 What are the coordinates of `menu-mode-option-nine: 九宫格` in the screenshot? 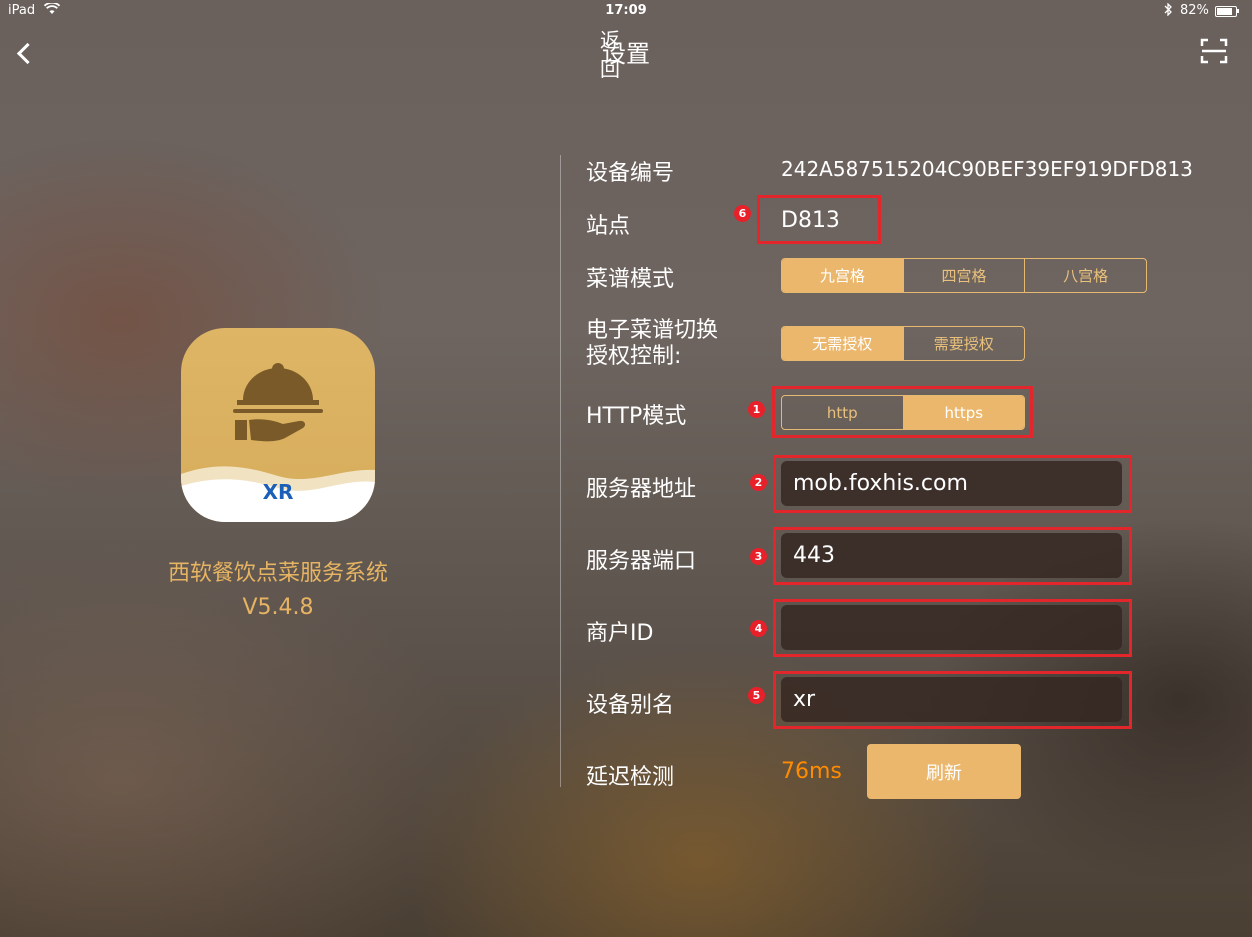 It's located at (842, 275).